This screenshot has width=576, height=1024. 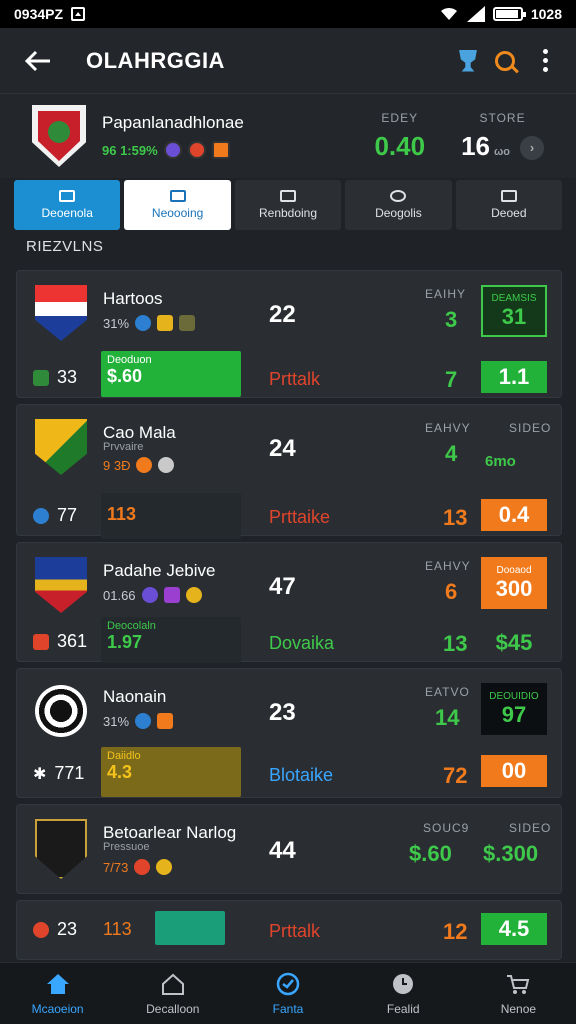 I want to click on match-card: 23 113 Prttalk 12 4.5, so click(x=289, y=930).